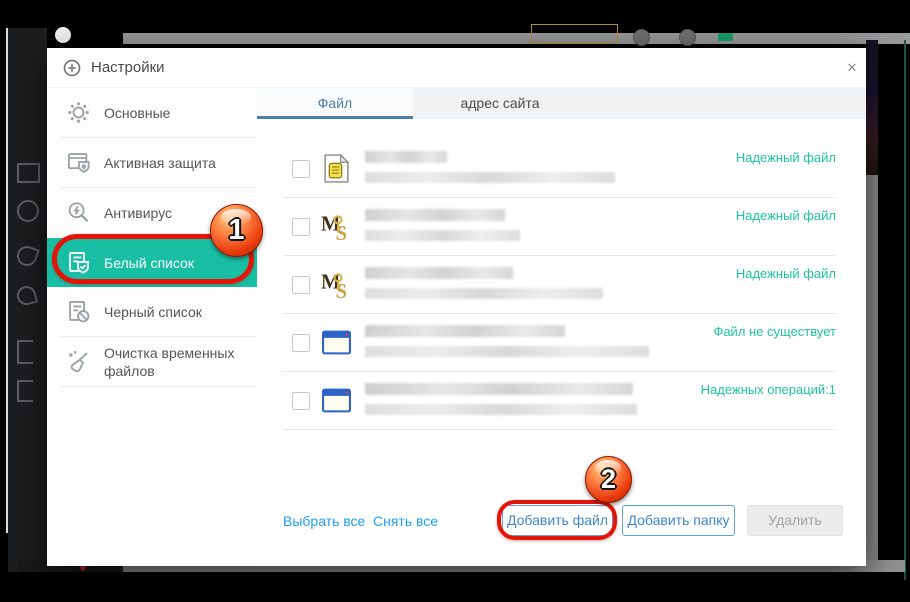  I want to click on annotation-badge-1: 1, so click(236, 230).